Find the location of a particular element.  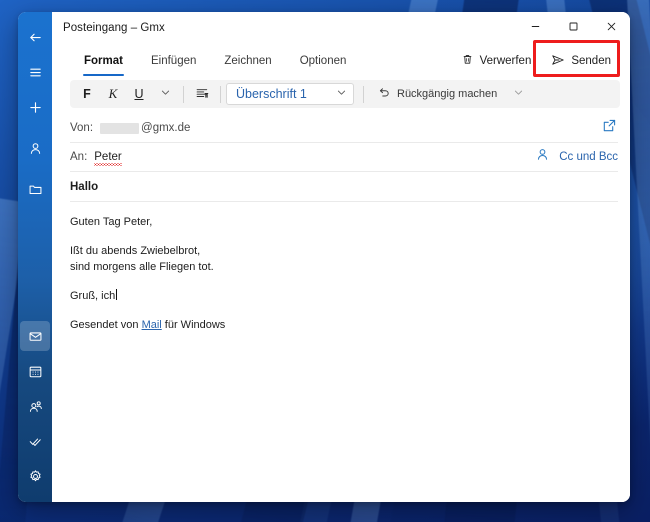

window-title: Posteingang – Gmx is located at coordinates (114, 28).